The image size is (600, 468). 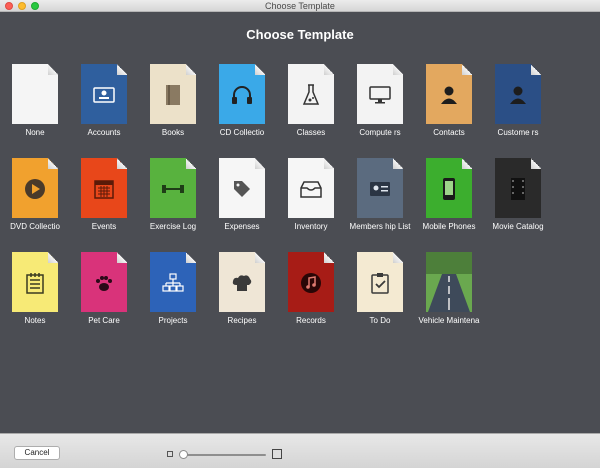 I want to click on slider-knob, so click(x=183, y=454).